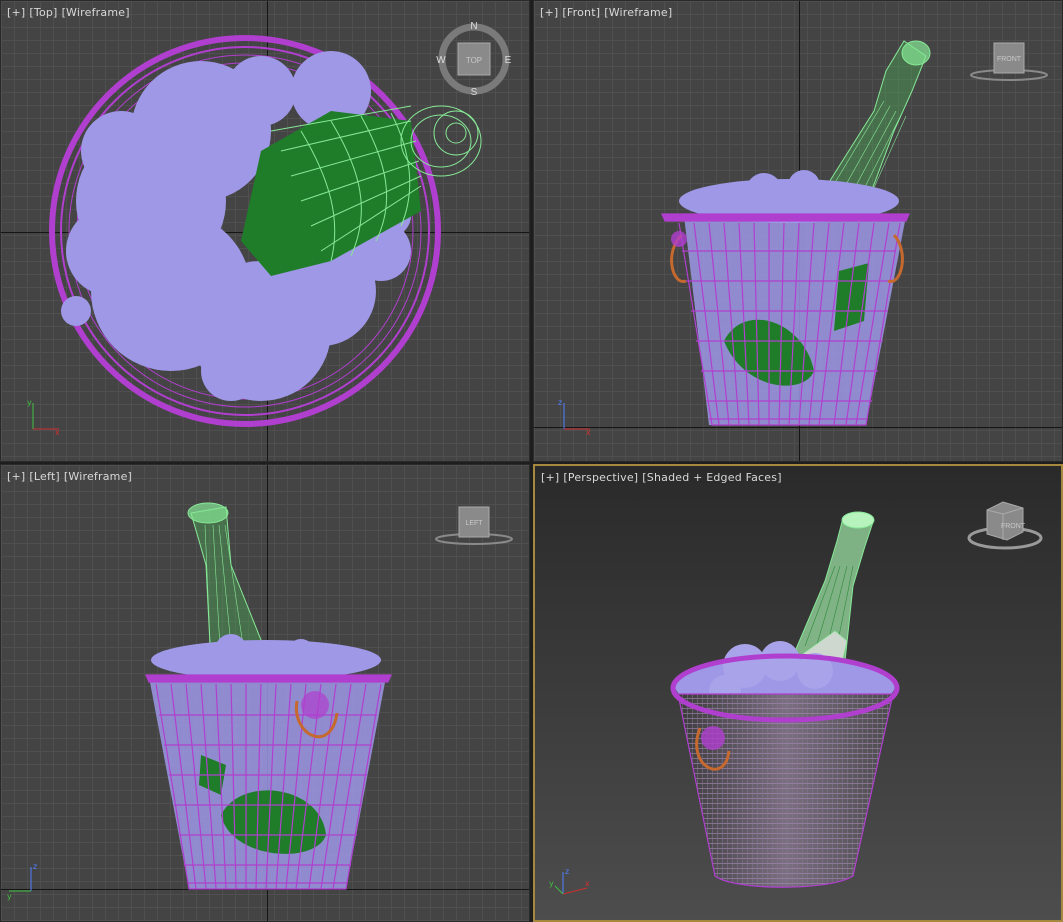  What do you see at coordinates (474, 92) in the screenshot?
I see `compass-south: S` at bounding box center [474, 92].